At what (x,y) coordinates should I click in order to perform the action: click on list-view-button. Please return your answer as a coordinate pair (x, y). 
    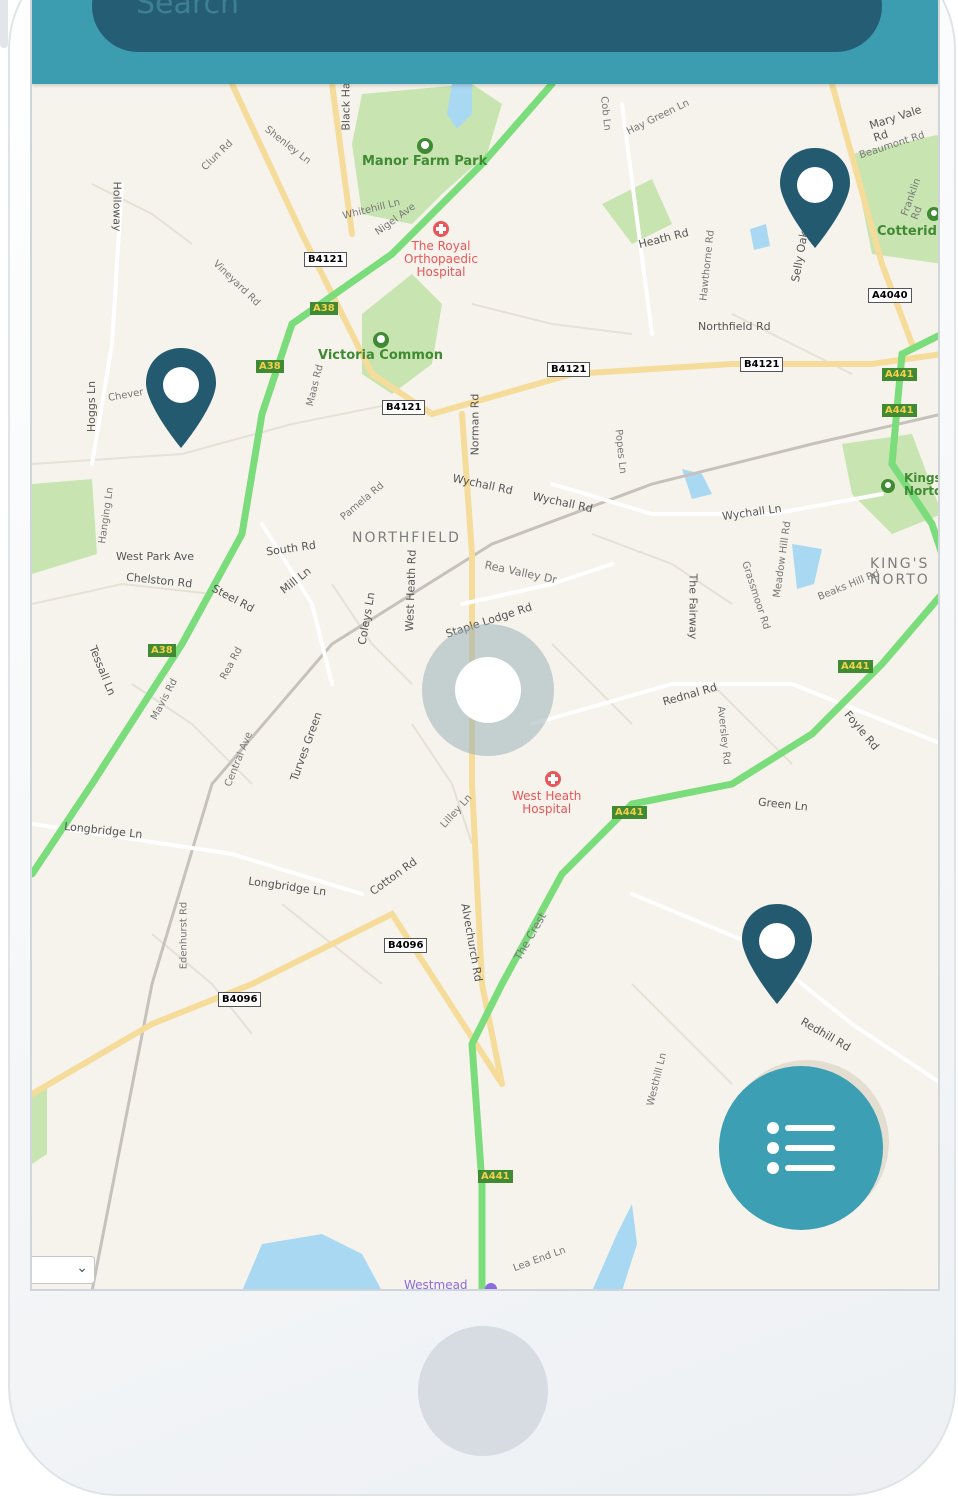
    Looking at the image, I should click on (801, 1148).